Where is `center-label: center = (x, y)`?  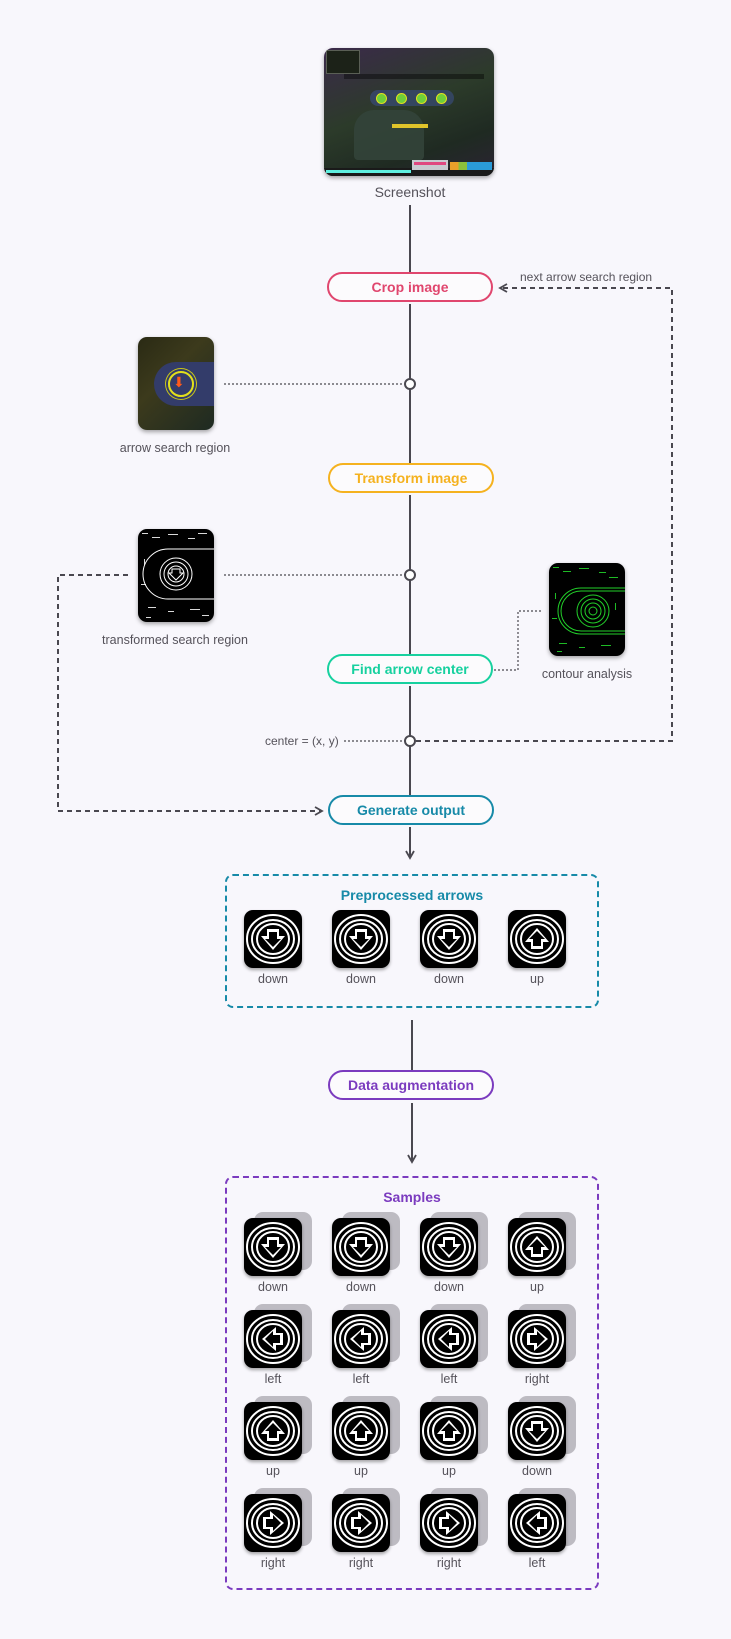
center-label: center = (x, y) is located at coordinates (302, 741).